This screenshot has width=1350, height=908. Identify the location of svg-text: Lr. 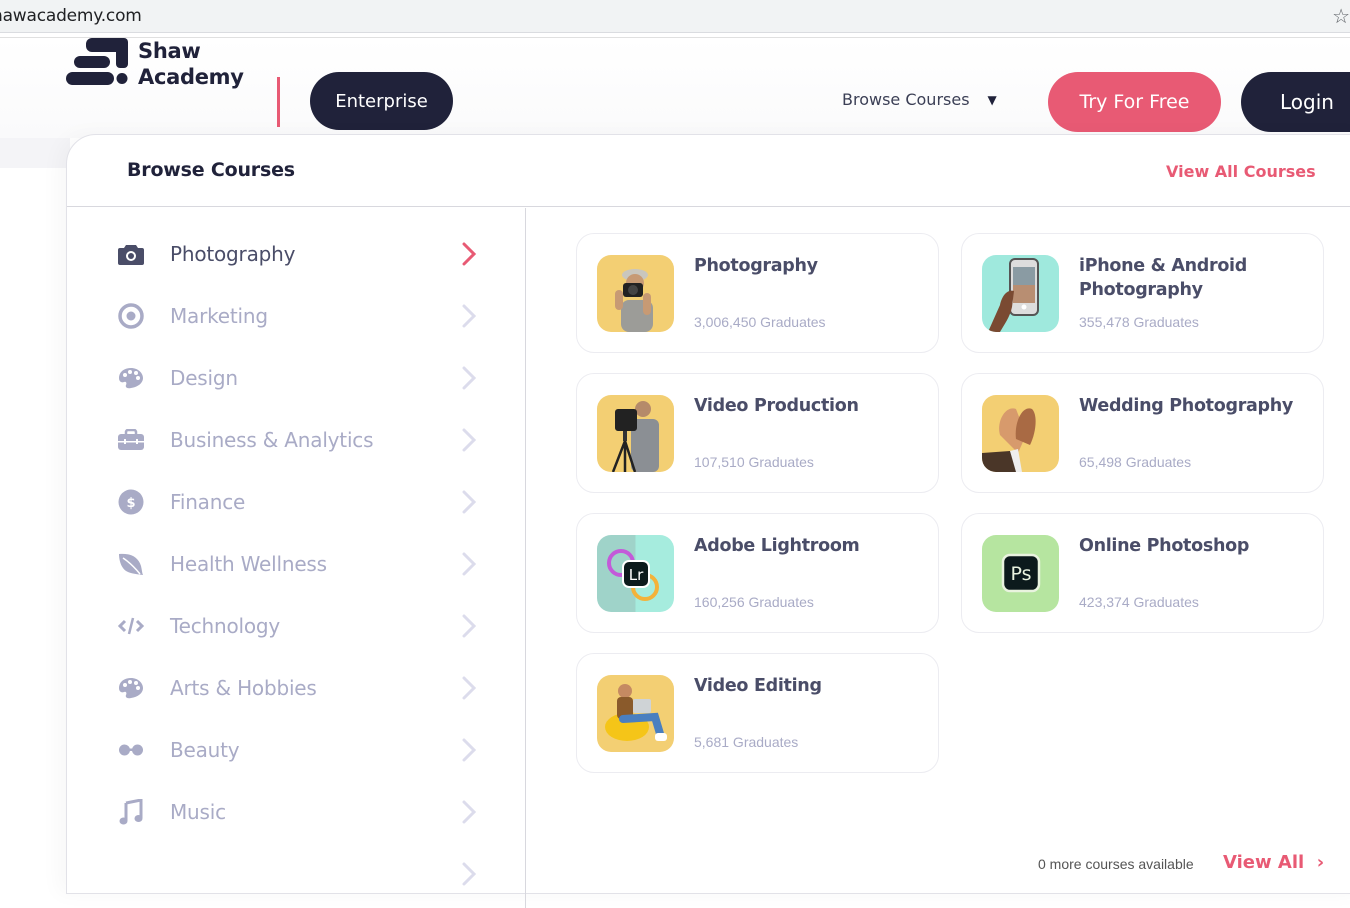
(636, 575).